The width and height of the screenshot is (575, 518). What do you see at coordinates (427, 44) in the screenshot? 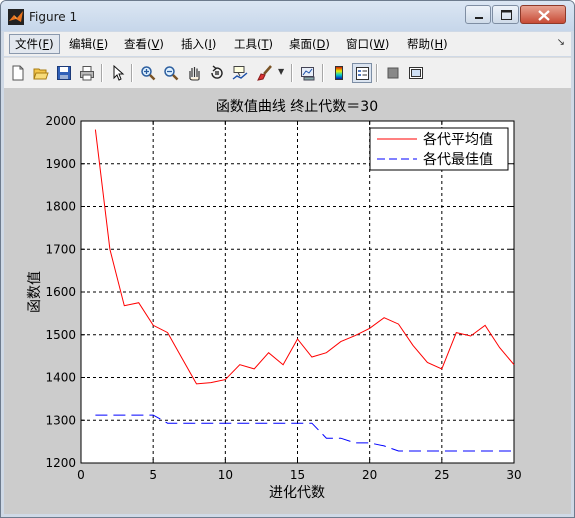
I see `menu-help: 帮助(H)` at bounding box center [427, 44].